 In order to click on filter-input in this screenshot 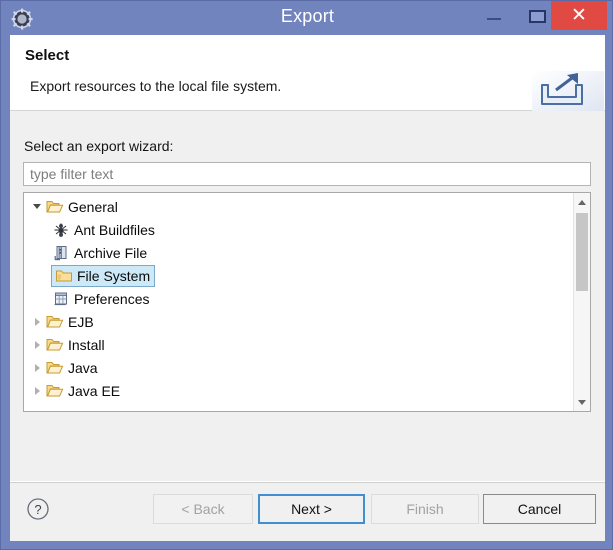, I will do `click(307, 174)`.